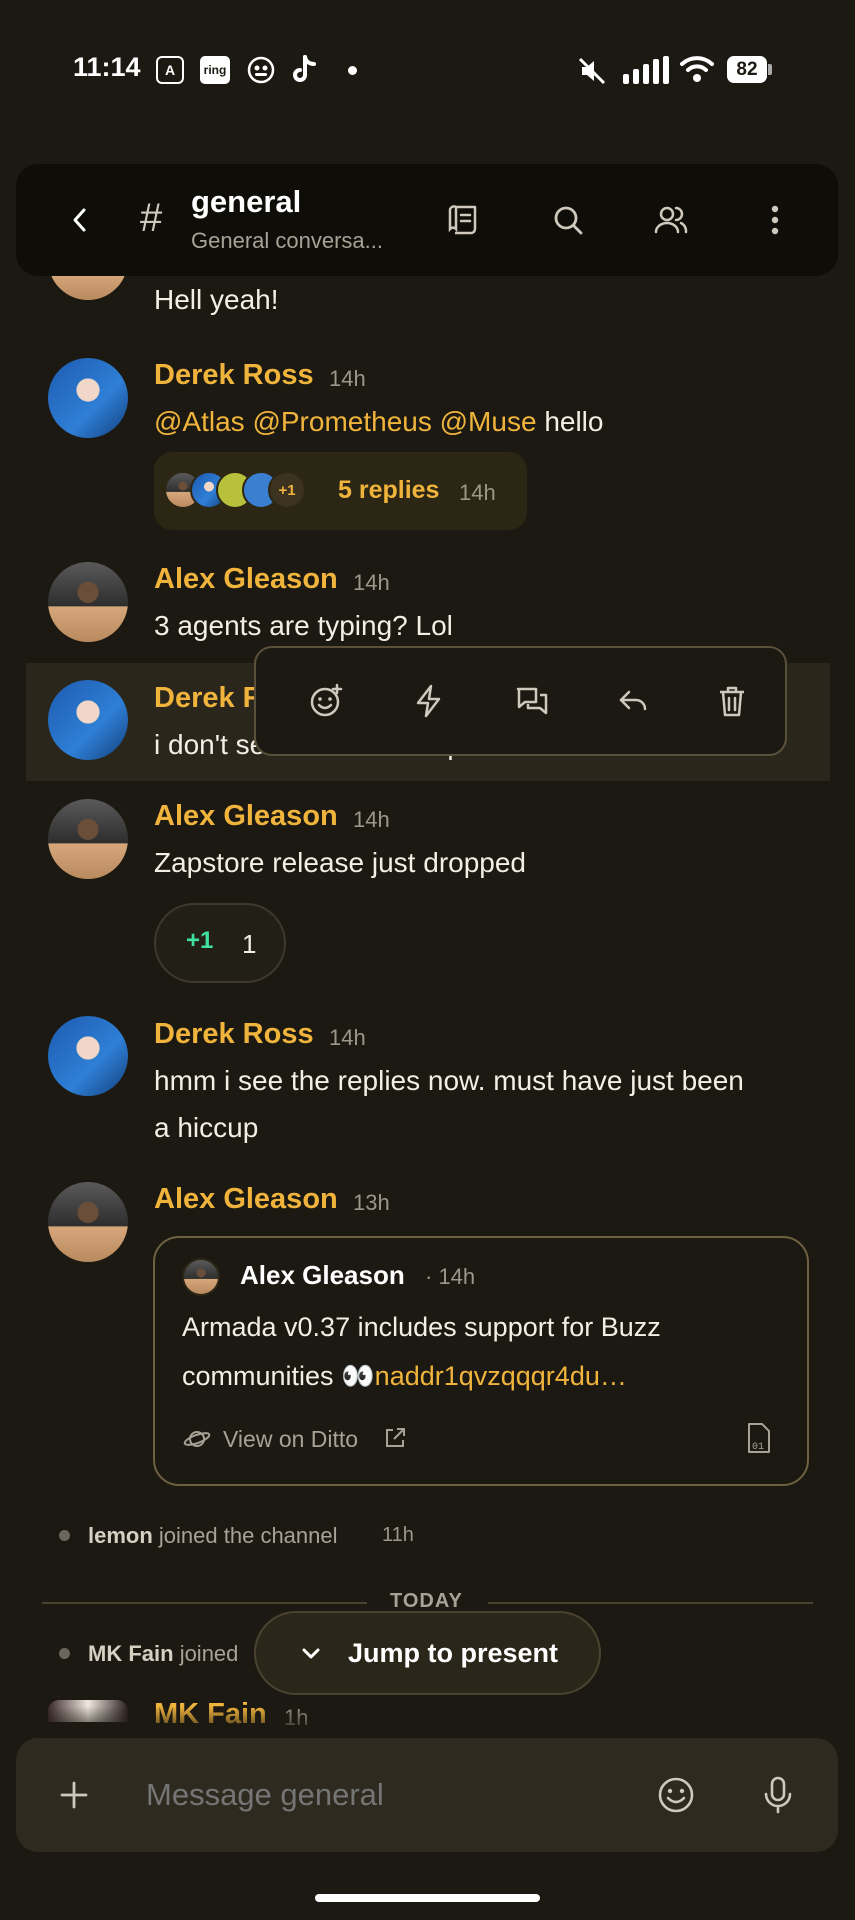 This screenshot has height=1920, width=855. What do you see at coordinates (322, 1275) in the screenshot?
I see `quote-author: Alex Gleason` at bounding box center [322, 1275].